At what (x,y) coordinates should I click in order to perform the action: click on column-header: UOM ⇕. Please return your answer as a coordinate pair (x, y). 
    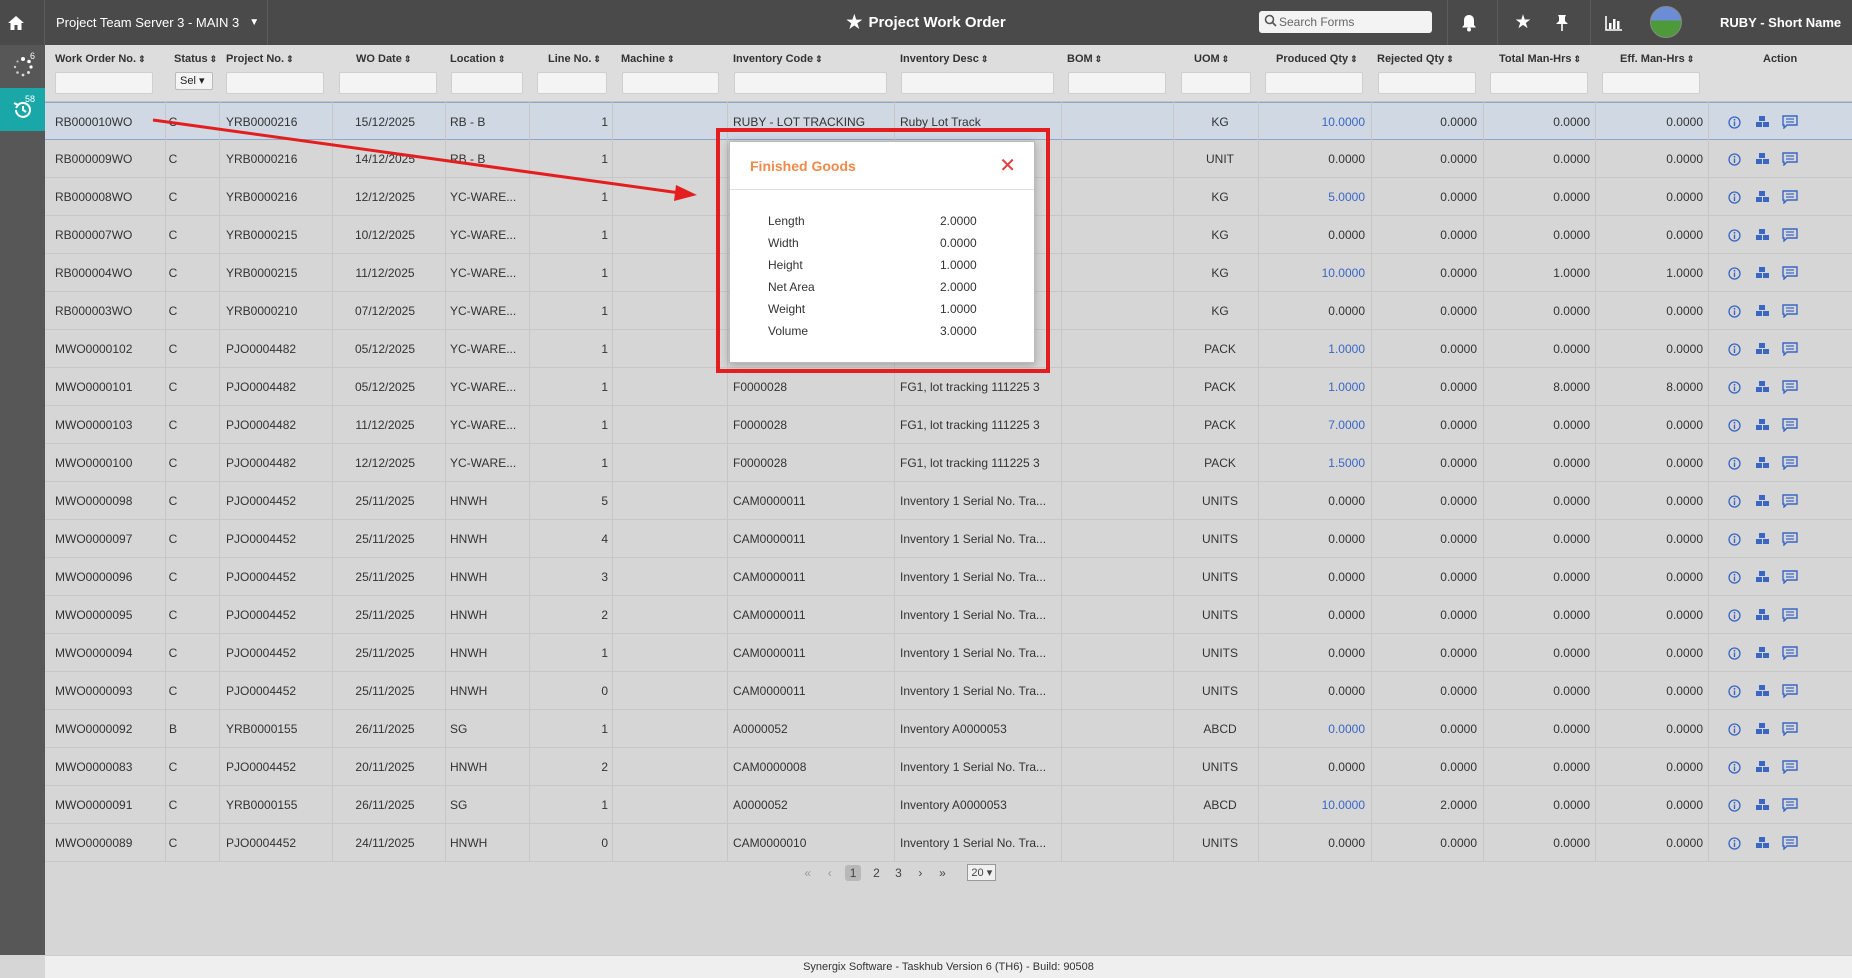
    Looking at the image, I should click on (1211, 59).